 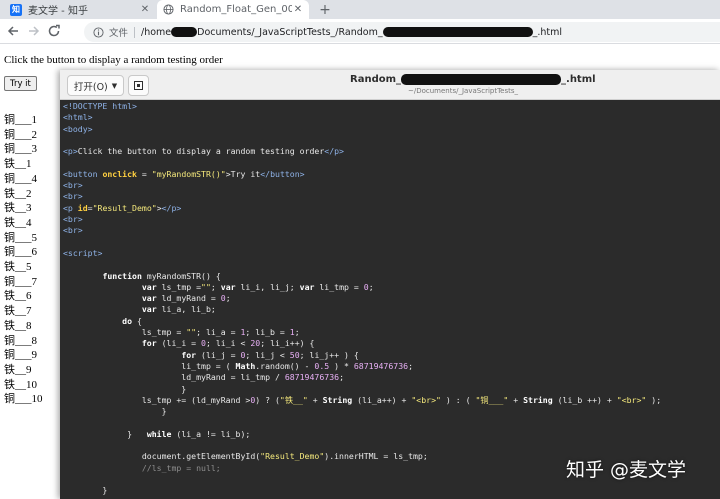 I want to click on result-item: 铁__1, so click(x=18, y=164).